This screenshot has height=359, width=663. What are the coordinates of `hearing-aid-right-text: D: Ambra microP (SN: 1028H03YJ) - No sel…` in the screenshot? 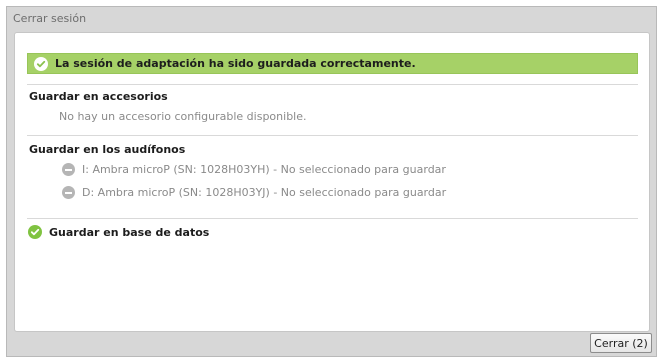 It's located at (264, 192).